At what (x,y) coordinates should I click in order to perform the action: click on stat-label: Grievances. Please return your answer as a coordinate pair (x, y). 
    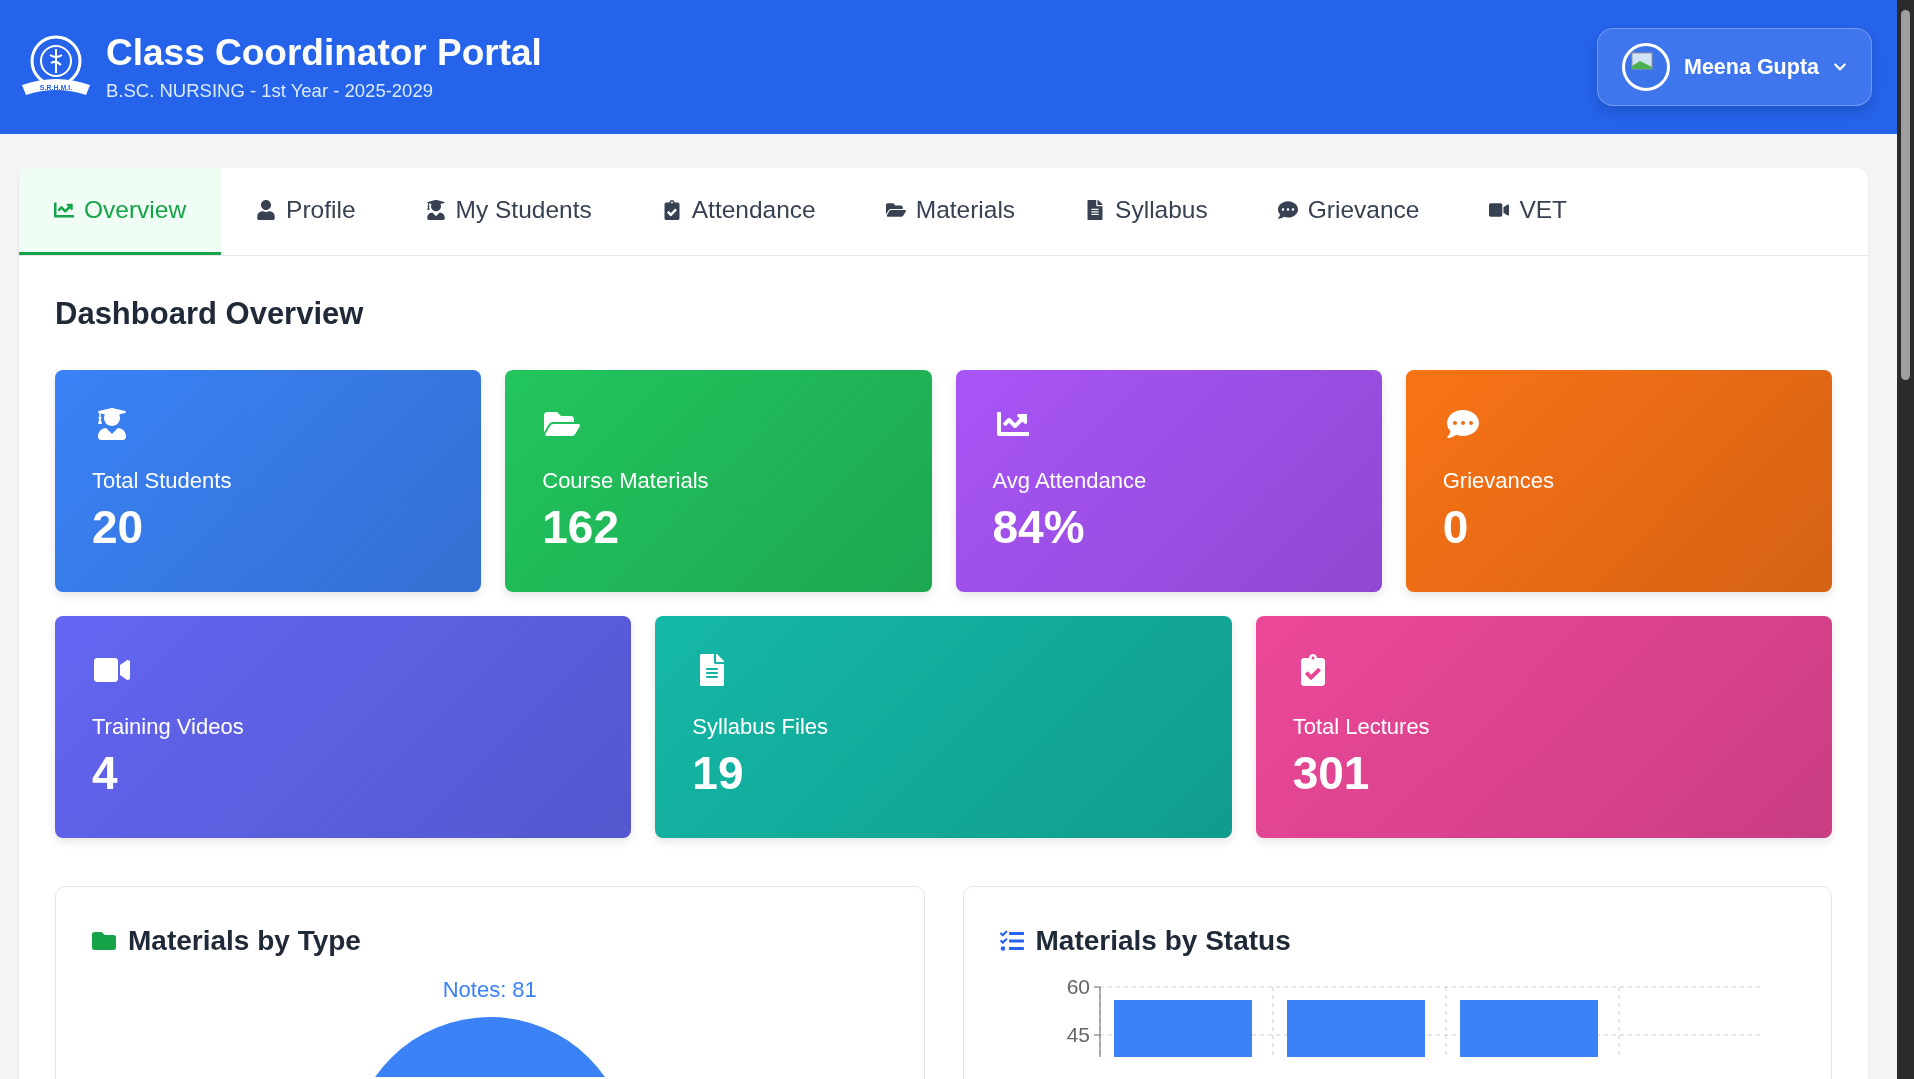
    Looking at the image, I should click on (1499, 481).